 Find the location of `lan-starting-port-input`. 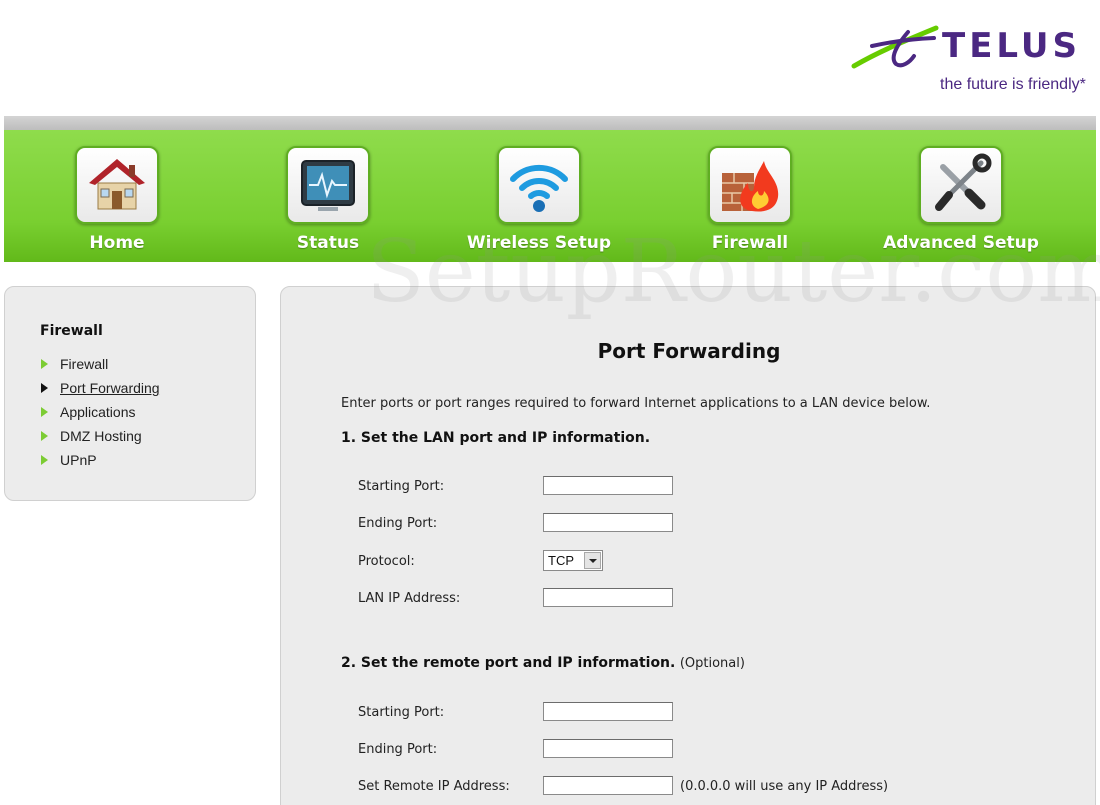

lan-starting-port-input is located at coordinates (608, 485).